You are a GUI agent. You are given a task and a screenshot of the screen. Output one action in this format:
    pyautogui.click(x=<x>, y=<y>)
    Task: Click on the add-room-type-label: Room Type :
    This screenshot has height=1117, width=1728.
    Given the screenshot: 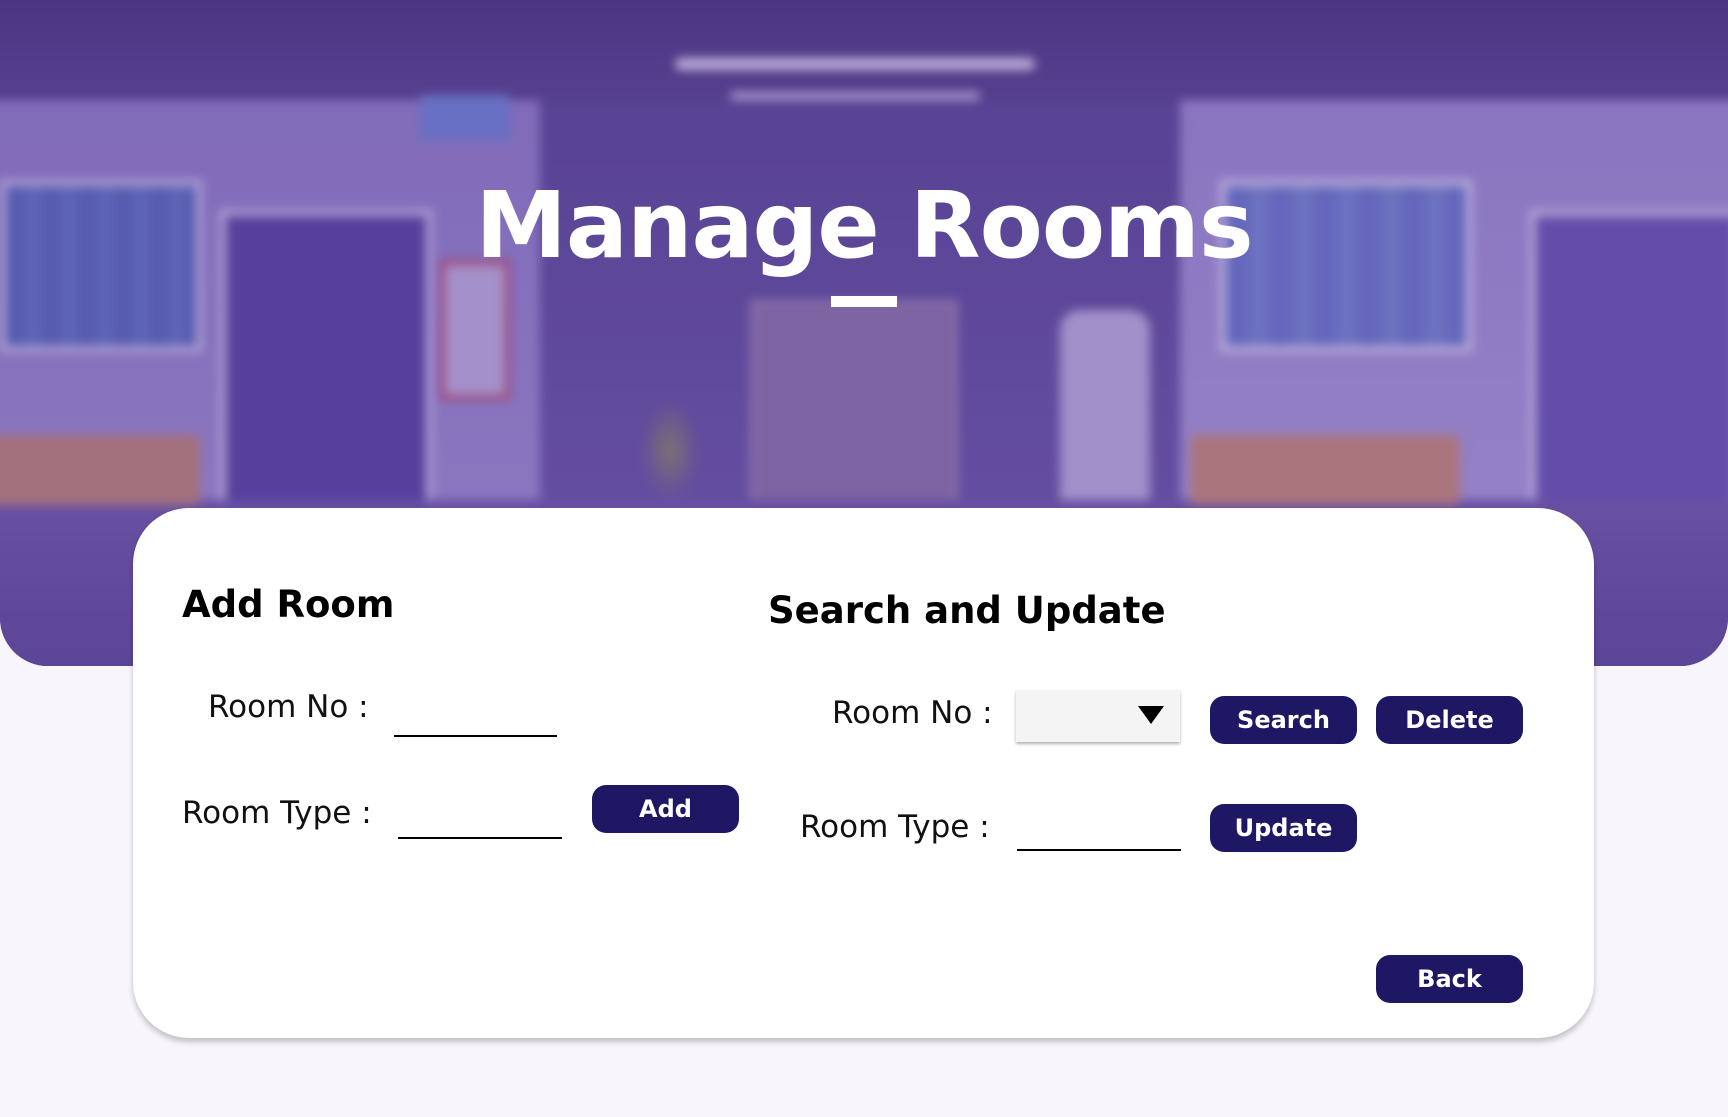 What is the action you would take?
    pyautogui.click(x=277, y=813)
    